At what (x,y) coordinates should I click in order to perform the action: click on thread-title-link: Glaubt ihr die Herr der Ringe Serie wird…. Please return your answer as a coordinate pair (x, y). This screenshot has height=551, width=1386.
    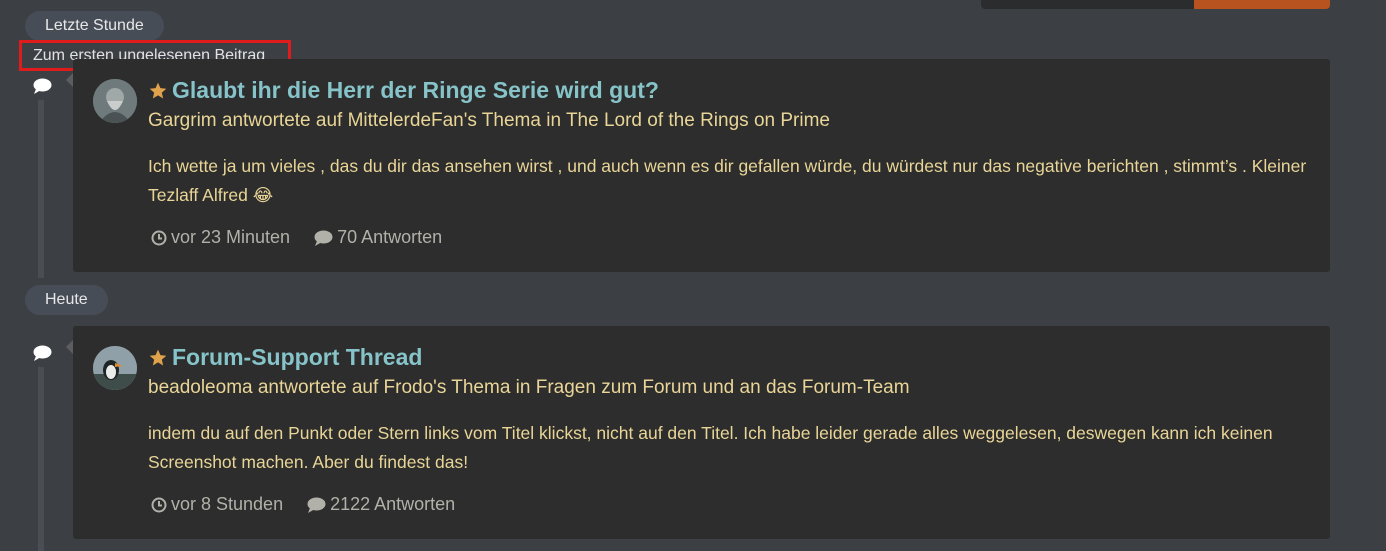
    Looking at the image, I should click on (415, 90).